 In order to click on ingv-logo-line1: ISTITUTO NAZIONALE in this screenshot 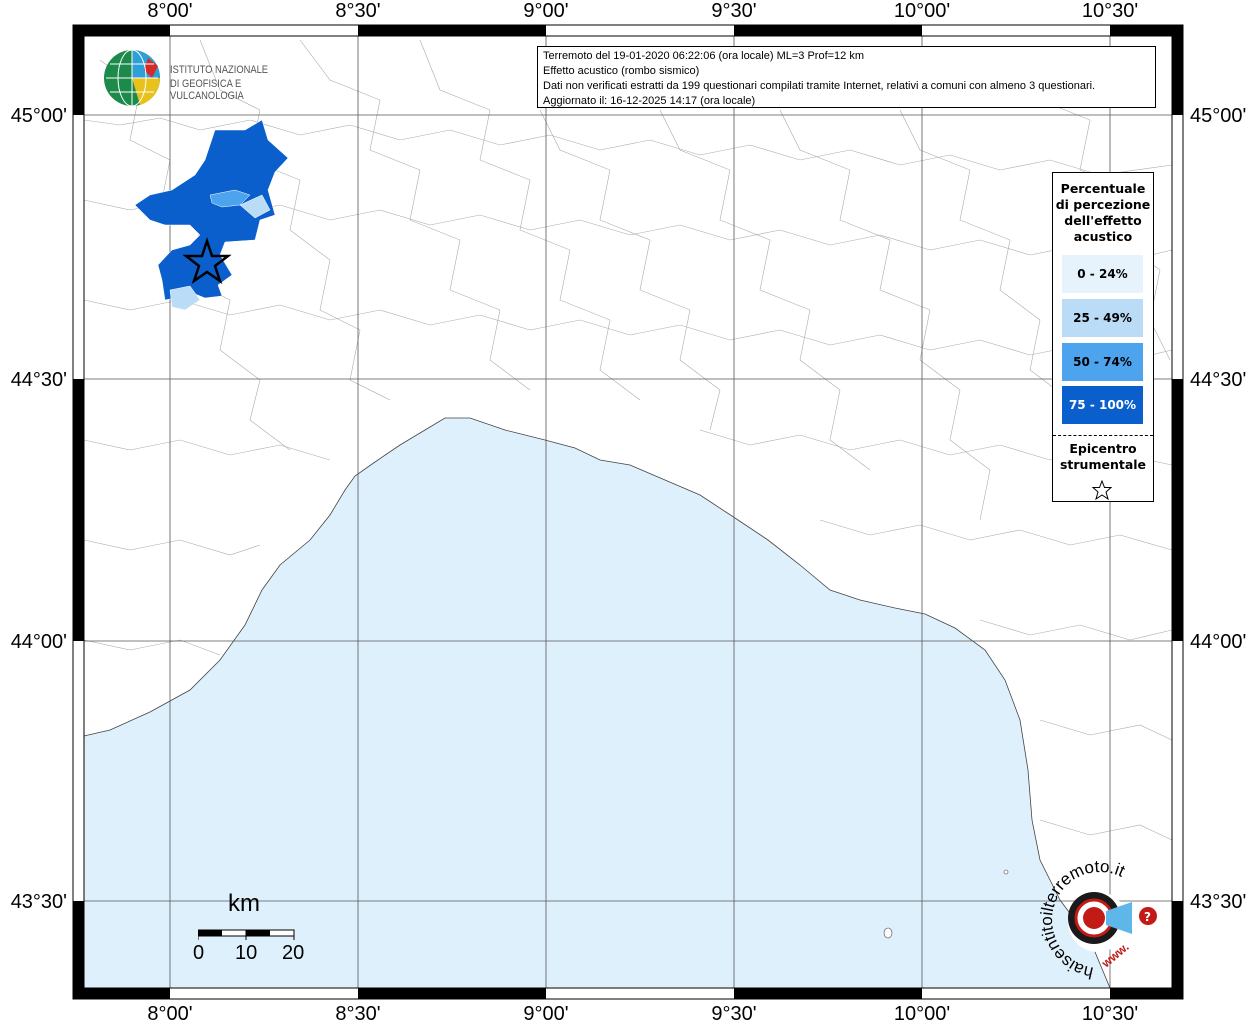, I will do `click(219, 70)`.